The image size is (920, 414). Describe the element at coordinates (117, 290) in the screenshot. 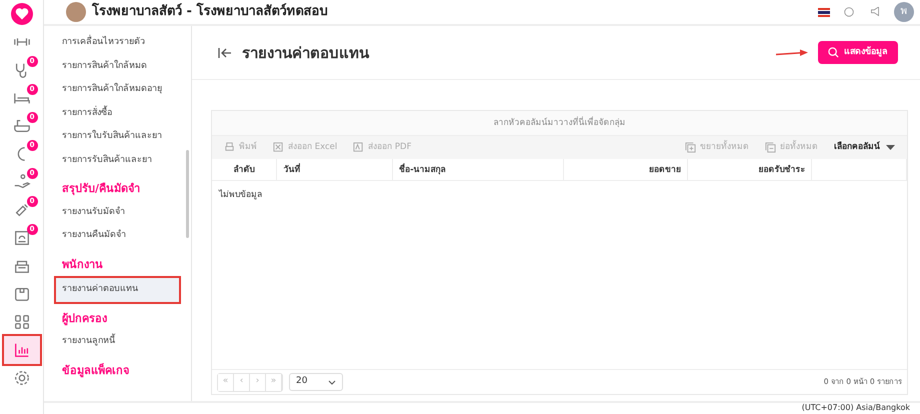

I see `sidebar-item: รายงานค่าตอบแทน` at that location.